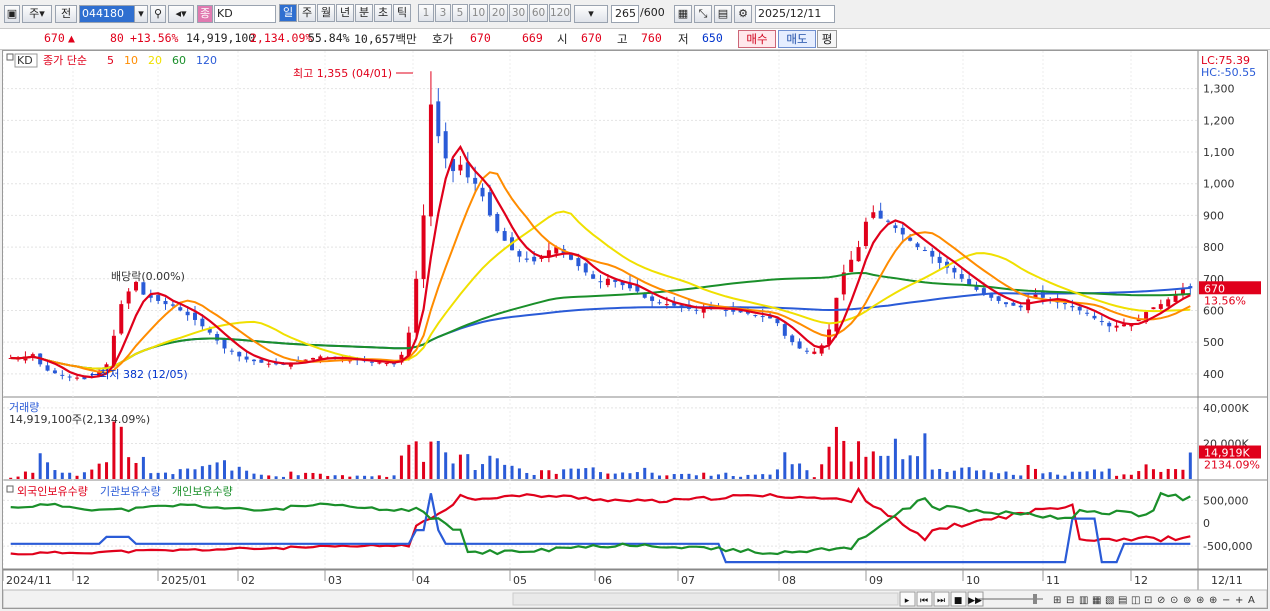 Image resolution: width=1270 pixels, height=611 pixels. What do you see at coordinates (478, 13) in the screenshot?
I see `tick-tab-10: 10` at bounding box center [478, 13].